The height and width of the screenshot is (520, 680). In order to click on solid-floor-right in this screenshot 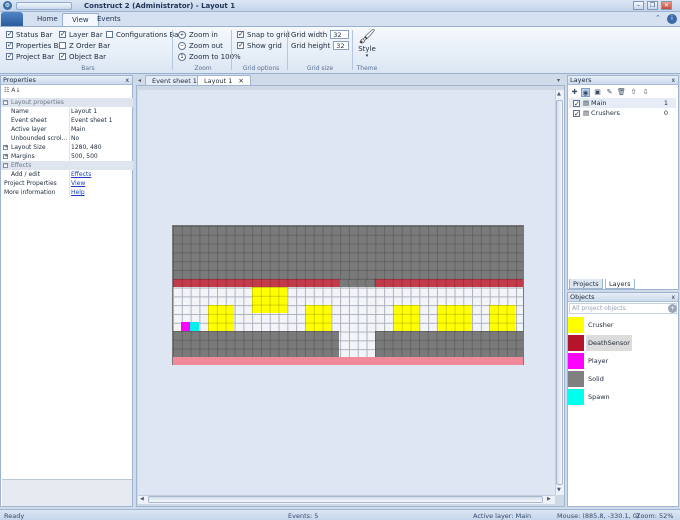, I will do `click(449, 344)`.